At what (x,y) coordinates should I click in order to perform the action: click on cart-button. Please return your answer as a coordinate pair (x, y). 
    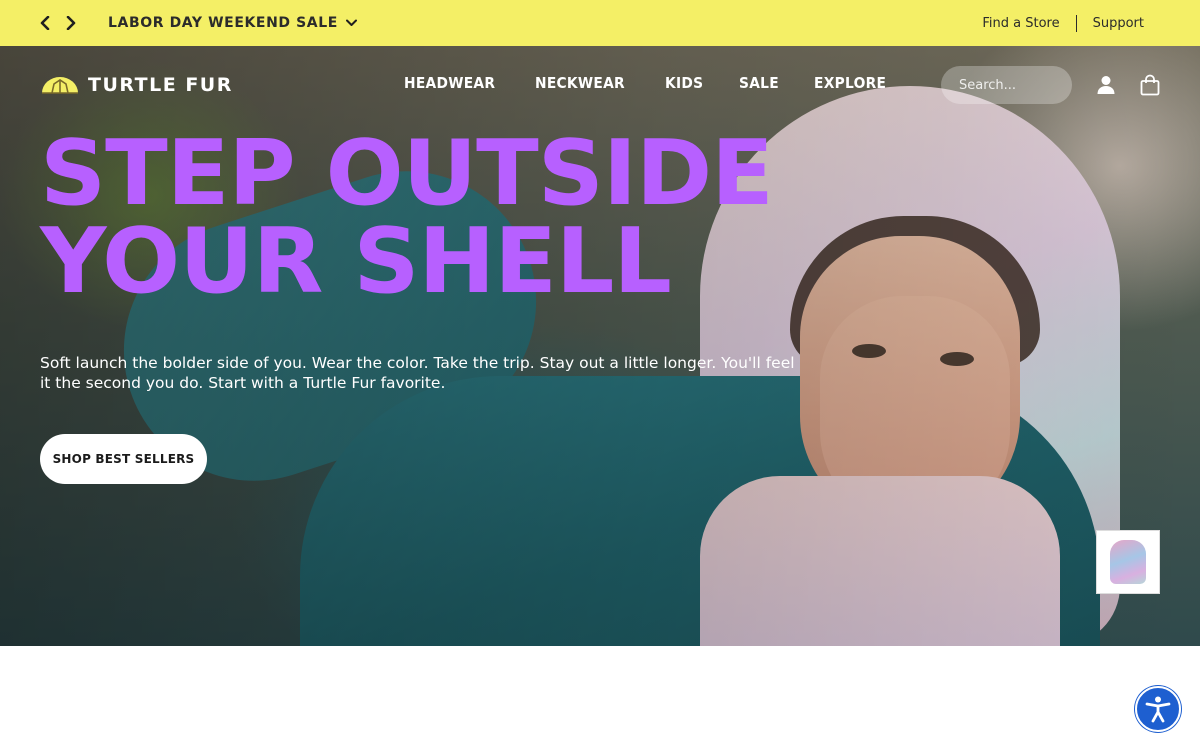
    Looking at the image, I should click on (1150, 85).